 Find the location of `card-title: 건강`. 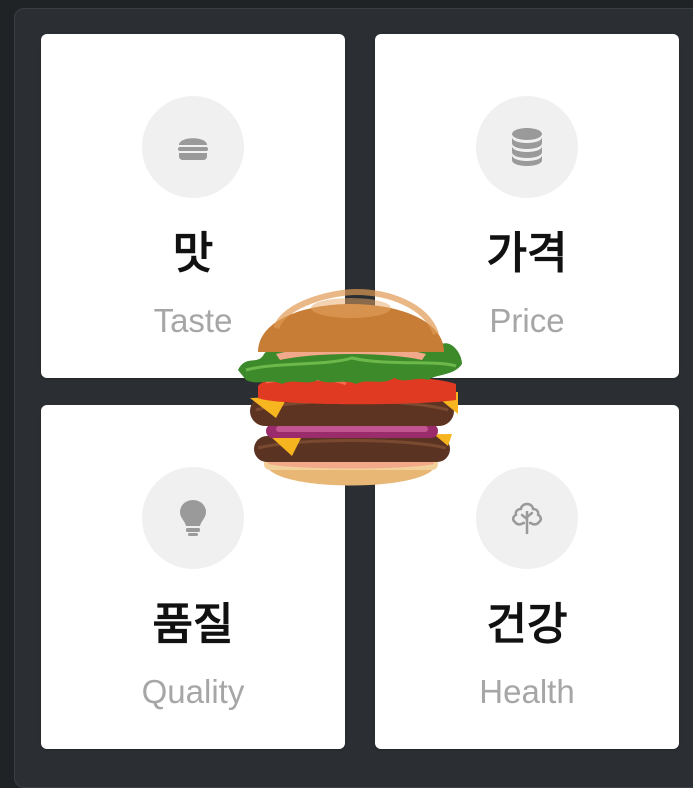

card-title: 건강 is located at coordinates (527, 624).